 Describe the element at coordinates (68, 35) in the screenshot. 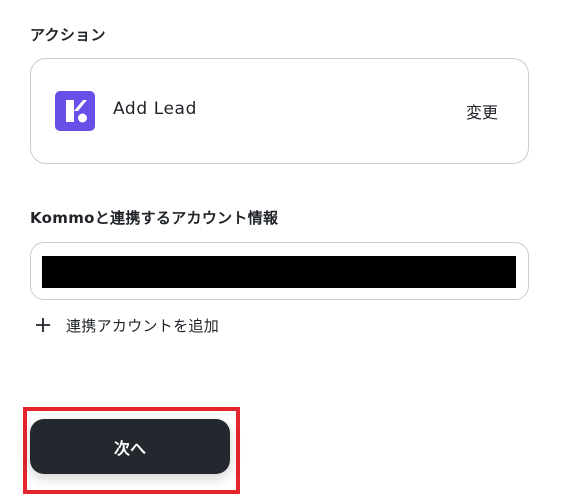

I see `action-section-label: アクション` at that location.